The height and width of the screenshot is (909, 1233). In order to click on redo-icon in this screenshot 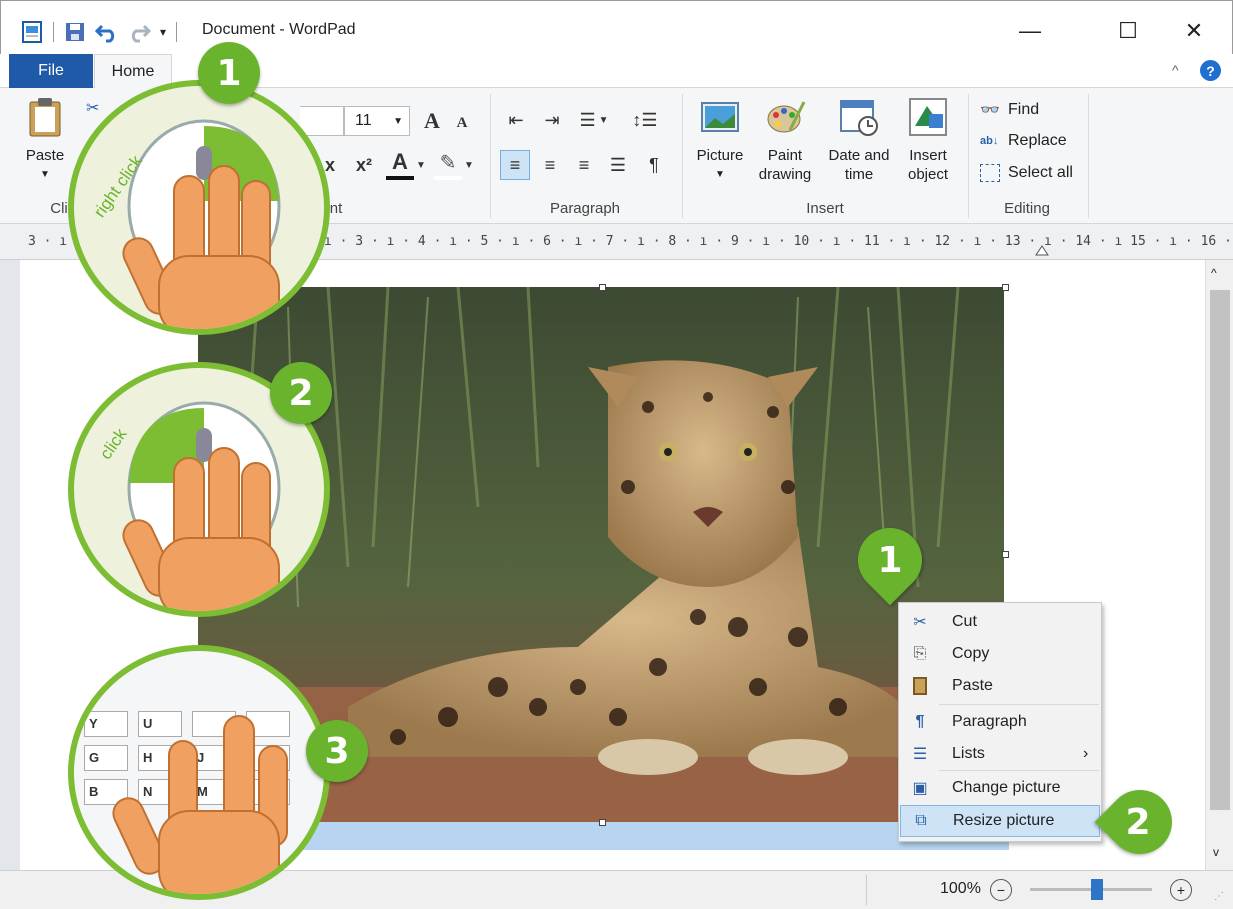, I will do `click(139, 32)`.